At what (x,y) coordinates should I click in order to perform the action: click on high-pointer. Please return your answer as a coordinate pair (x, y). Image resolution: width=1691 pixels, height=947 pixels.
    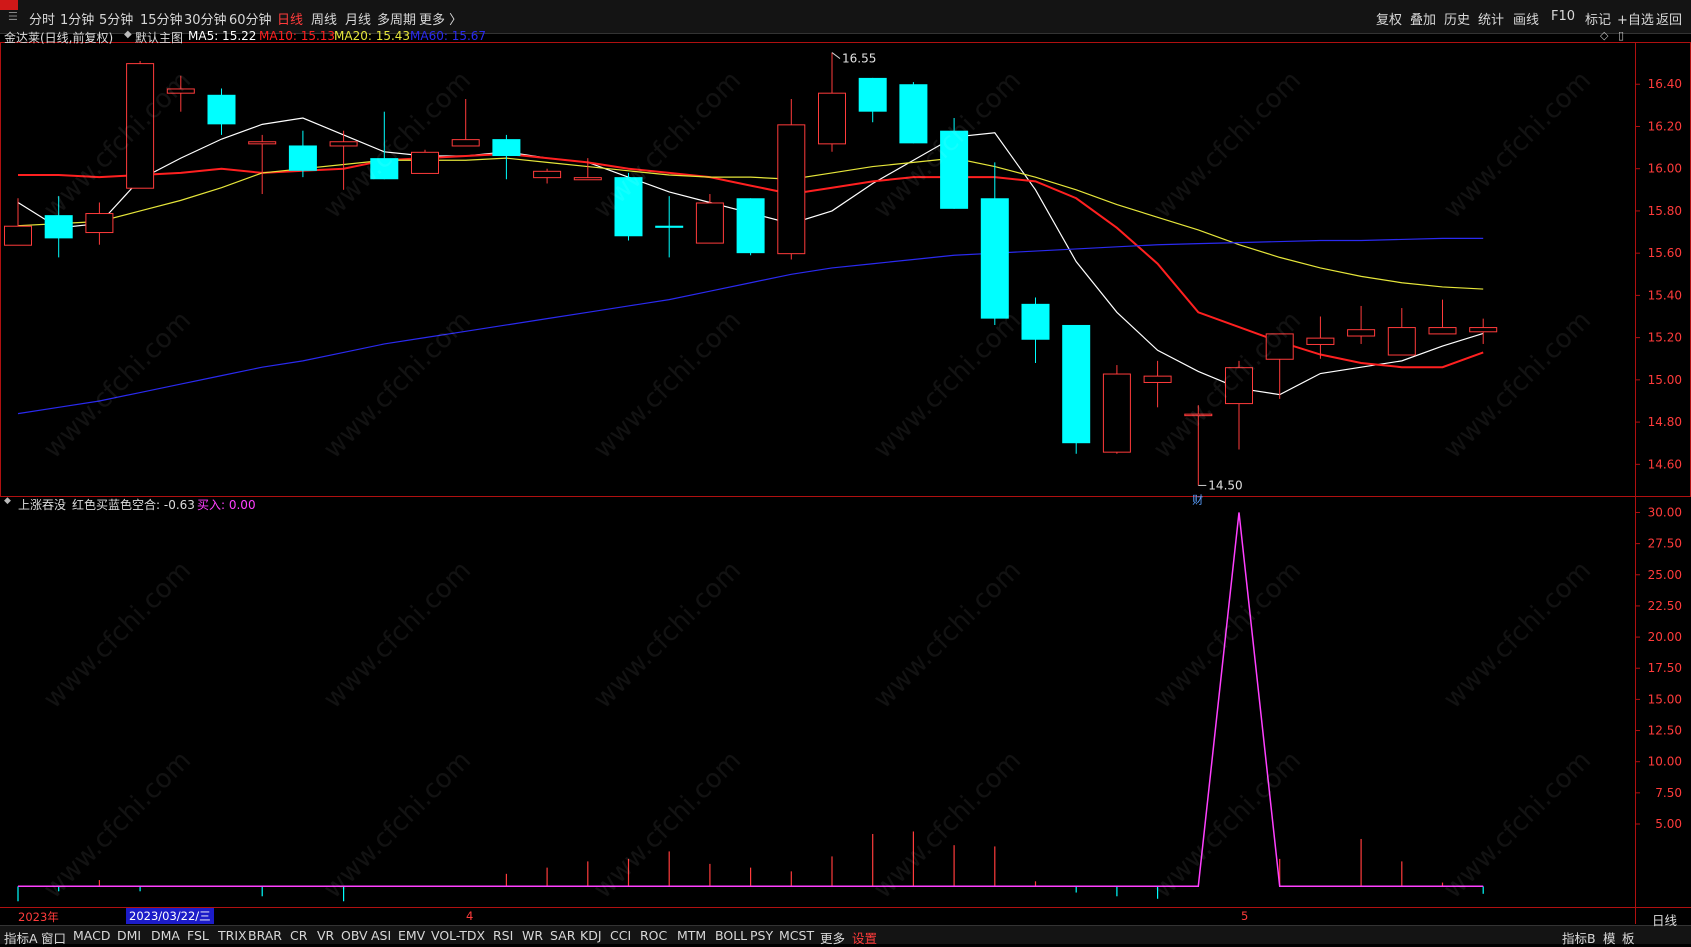
    Looking at the image, I should click on (836, 55).